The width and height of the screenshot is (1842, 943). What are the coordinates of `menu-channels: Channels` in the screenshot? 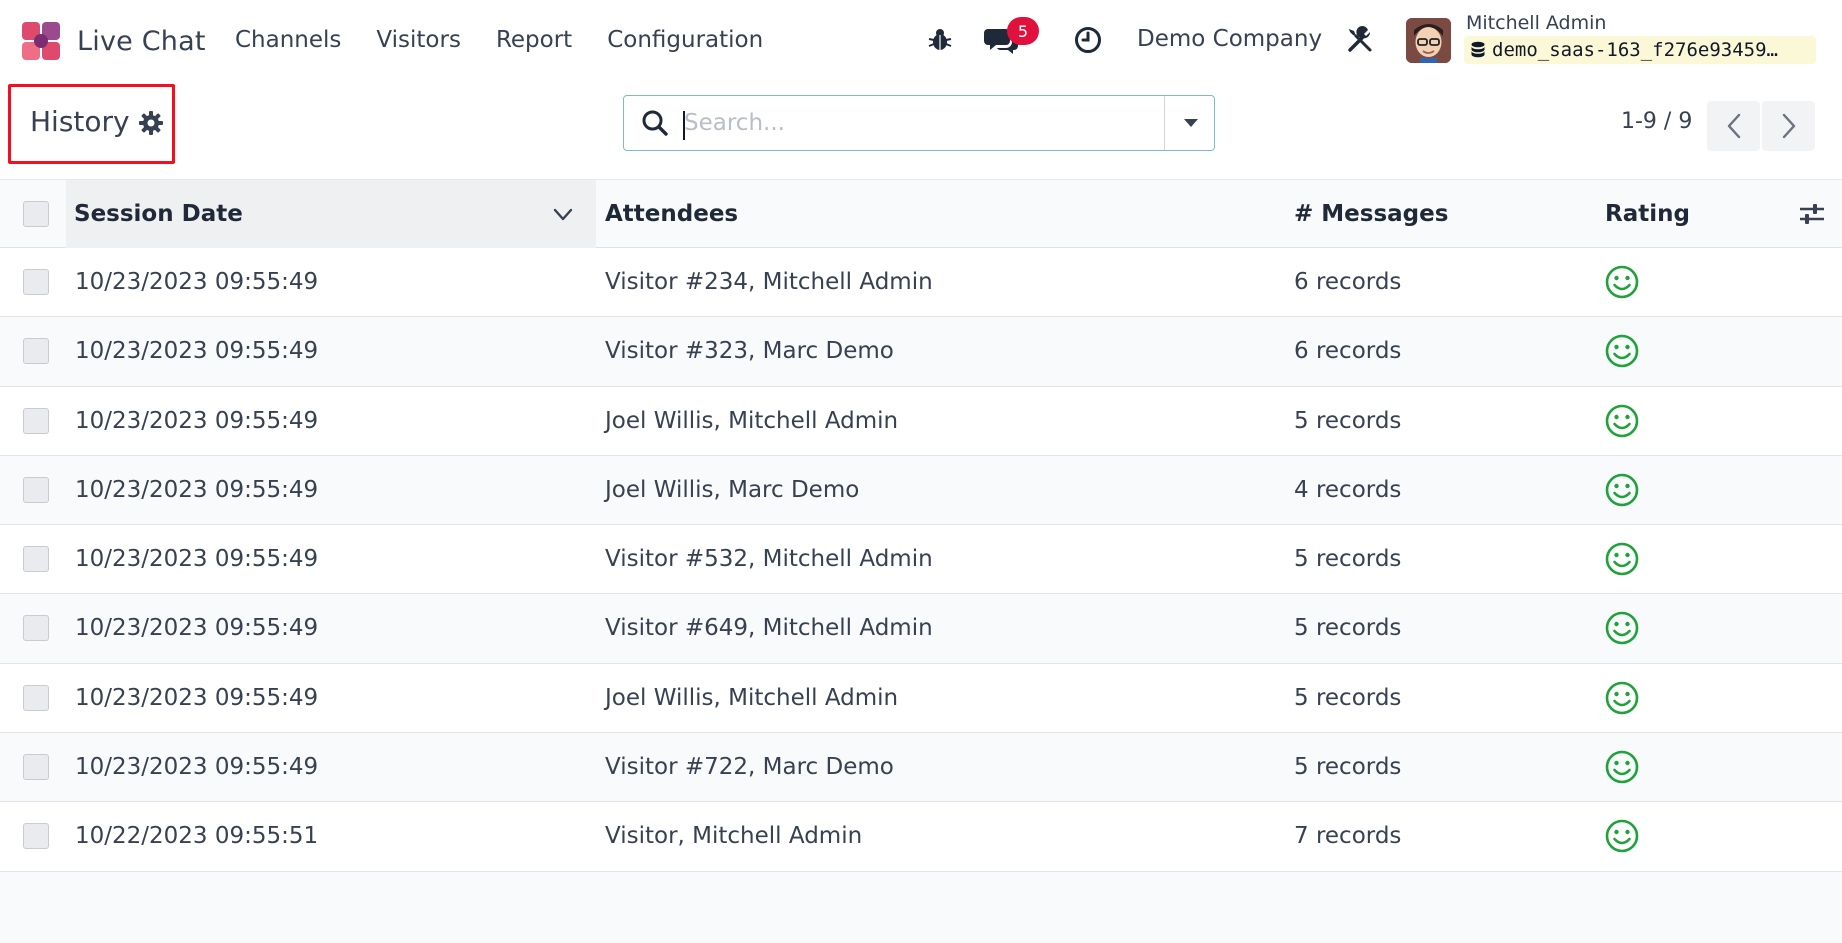 It's located at (288, 40).